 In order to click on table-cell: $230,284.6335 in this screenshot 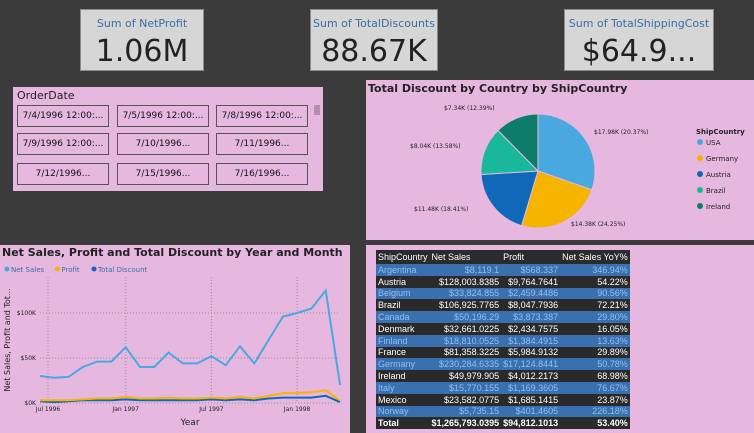, I will do `click(465, 364)`.